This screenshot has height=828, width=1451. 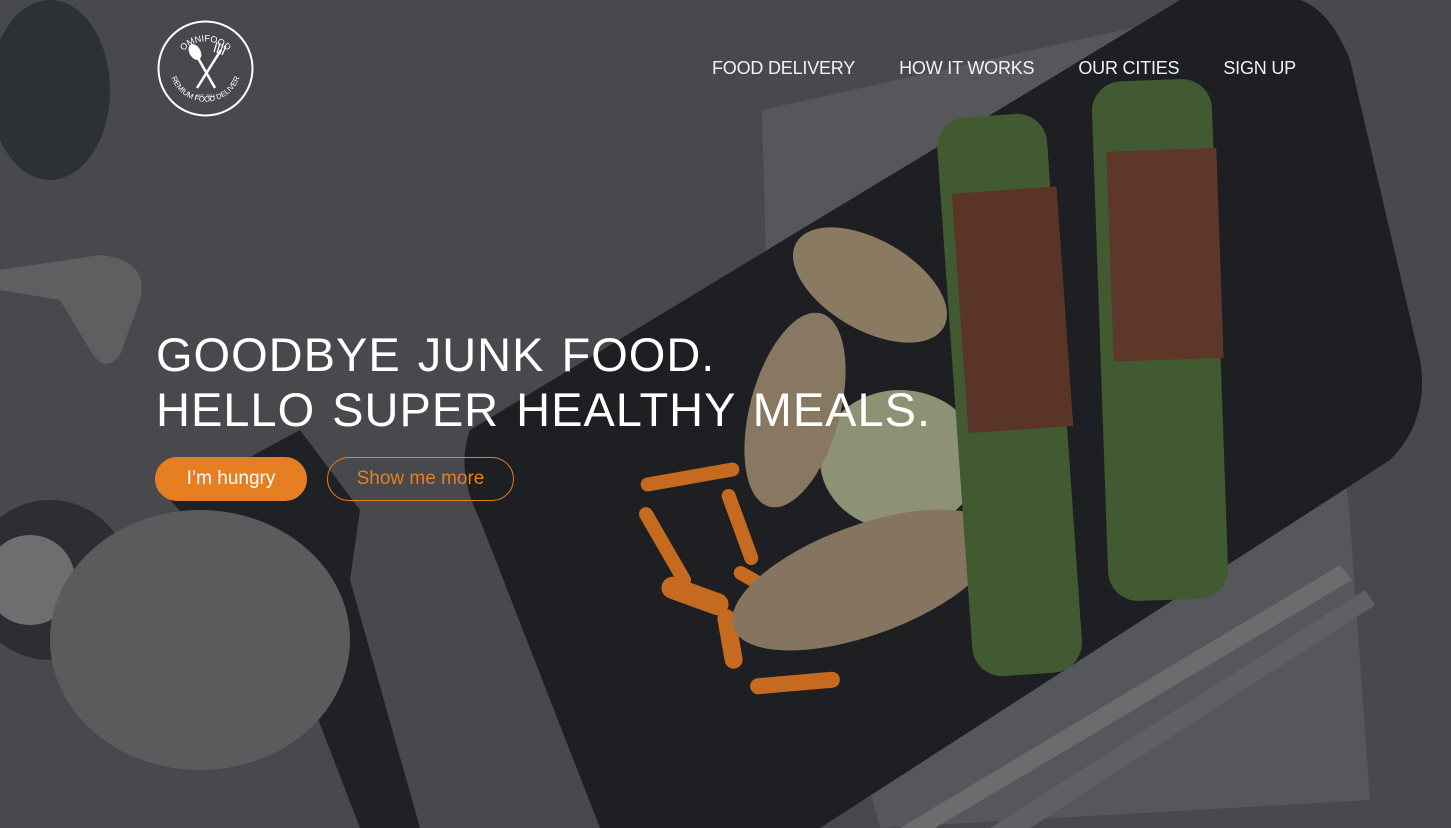 What do you see at coordinates (1128, 68) in the screenshot?
I see `nav-our-cities: OUR CITIES` at bounding box center [1128, 68].